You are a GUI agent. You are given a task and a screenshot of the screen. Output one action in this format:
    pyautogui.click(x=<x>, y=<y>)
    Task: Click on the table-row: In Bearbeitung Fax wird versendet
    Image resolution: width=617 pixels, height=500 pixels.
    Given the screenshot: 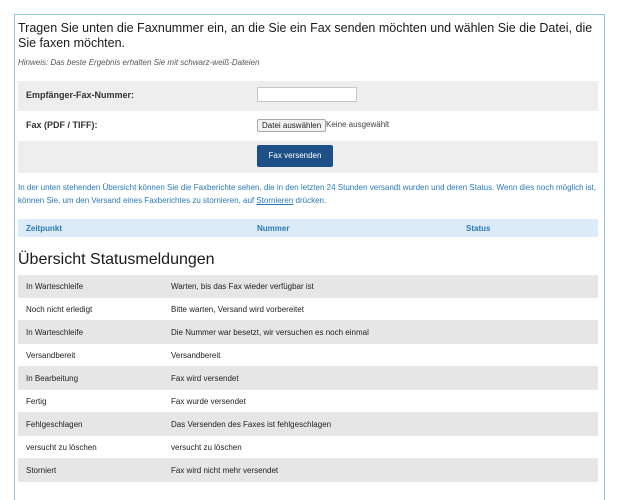 What is the action you would take?
    pyautogui.click(x=308, y=378)
    